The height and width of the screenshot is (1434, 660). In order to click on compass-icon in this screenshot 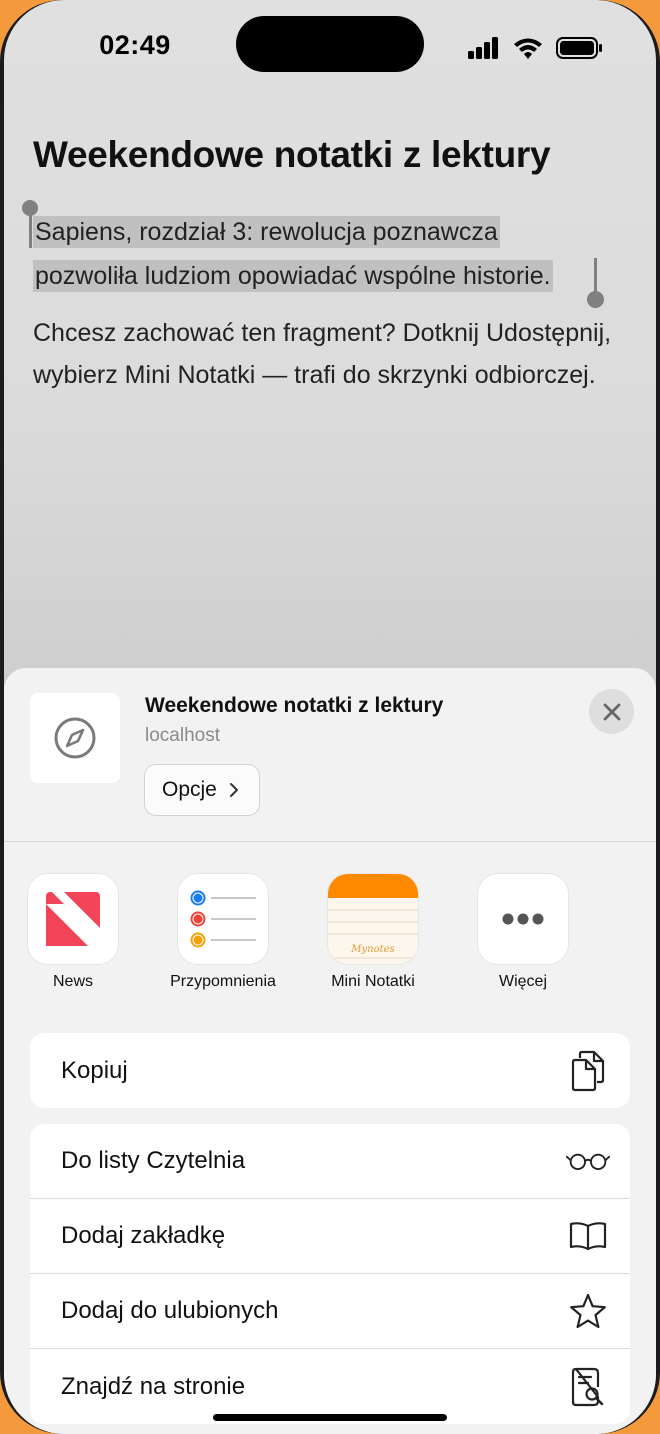, I will do `click(75, 738)`.